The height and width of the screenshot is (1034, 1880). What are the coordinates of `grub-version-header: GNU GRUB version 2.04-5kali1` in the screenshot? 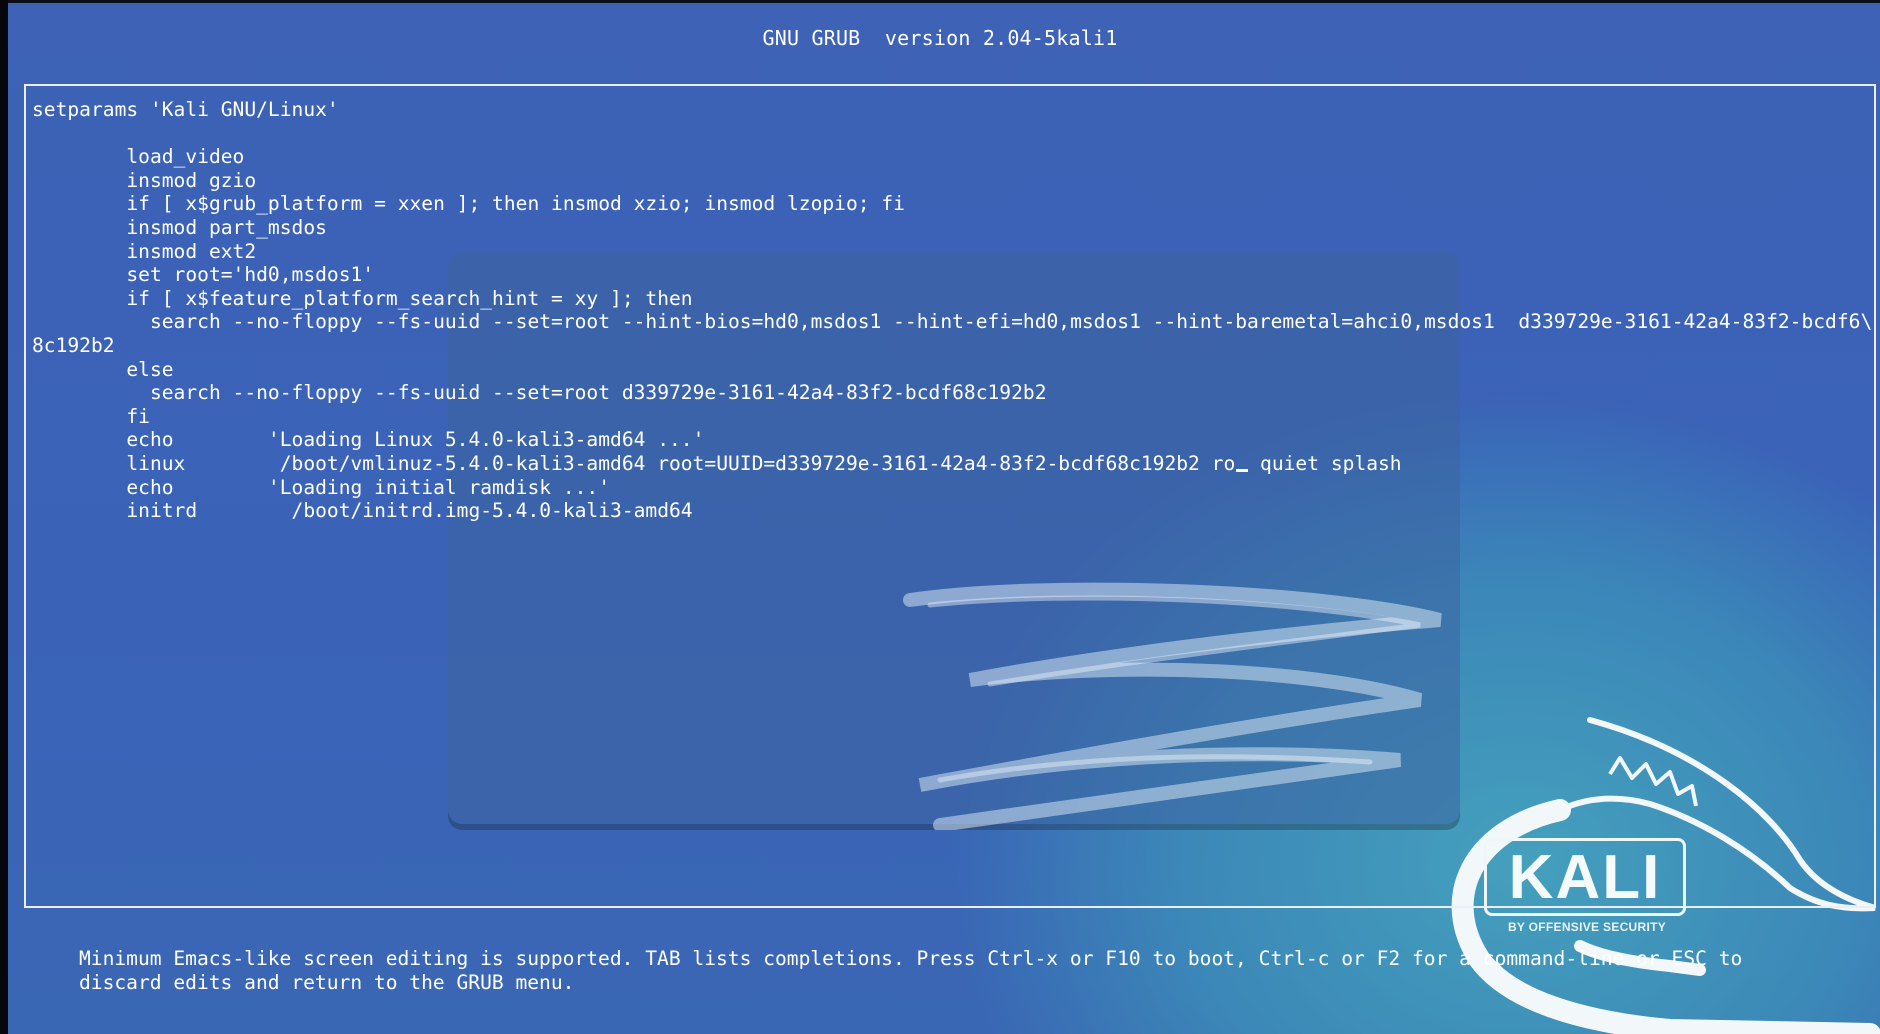 It's located at (940, 38).